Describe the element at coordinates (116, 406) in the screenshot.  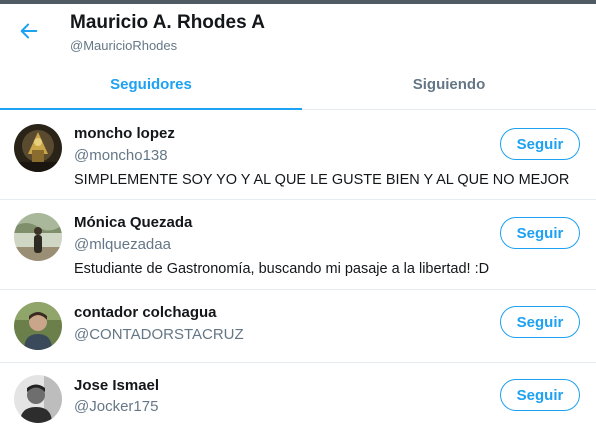
I see `user-handle: @Jocker175` at that location.